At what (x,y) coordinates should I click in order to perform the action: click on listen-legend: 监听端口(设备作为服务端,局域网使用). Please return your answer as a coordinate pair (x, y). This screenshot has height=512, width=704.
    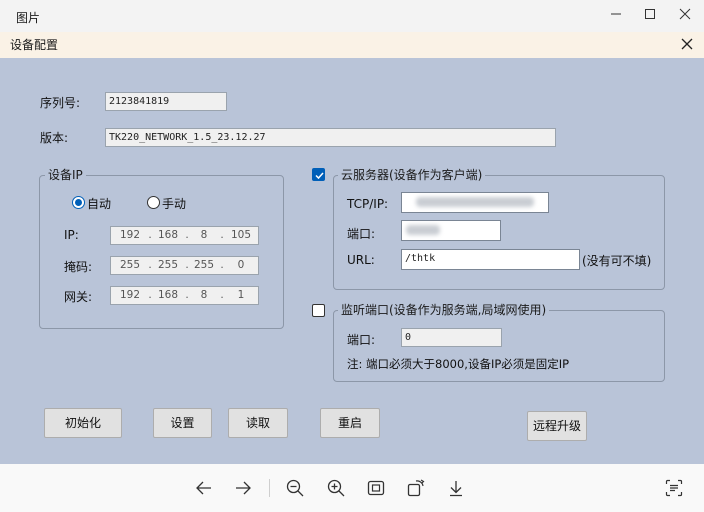
    Looking at the image, I should click on (444, 309).